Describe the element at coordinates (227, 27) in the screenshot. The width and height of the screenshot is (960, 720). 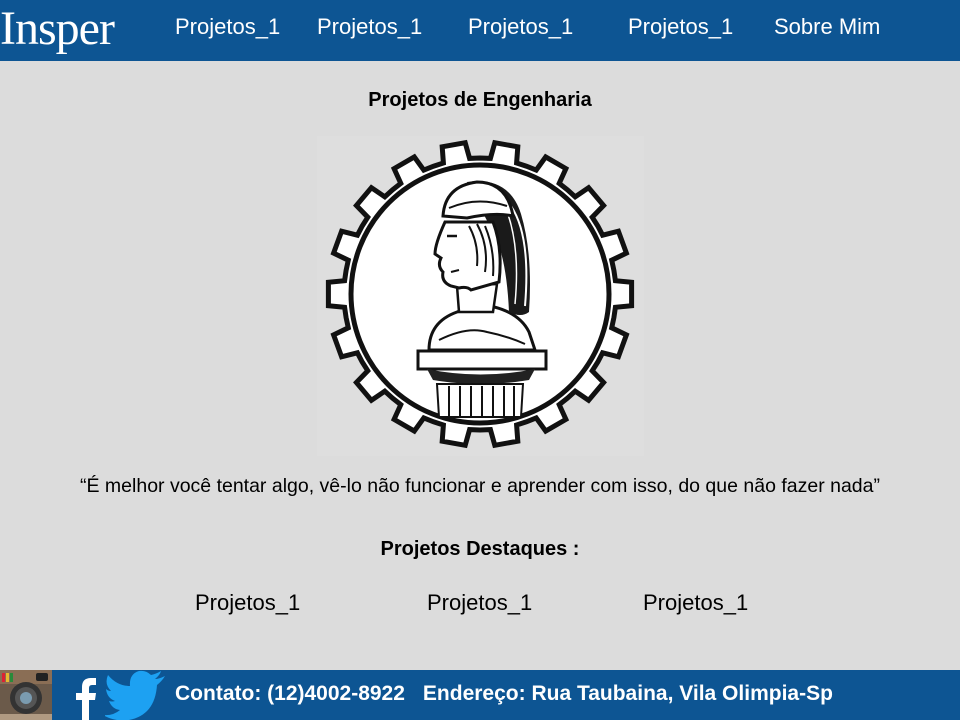
I see `nav-item-projetos-1: Projetos_1` at that location.